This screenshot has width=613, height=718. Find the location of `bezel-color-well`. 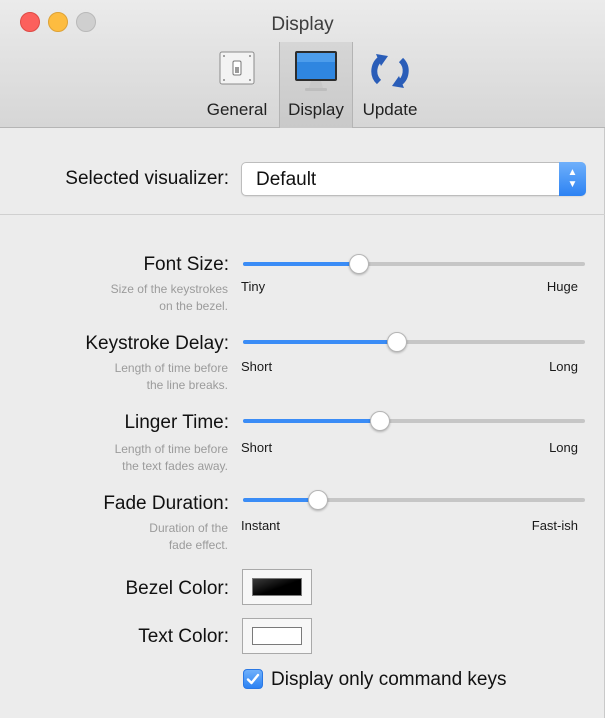

bezel-color-well is located at coordinates (277, 587).